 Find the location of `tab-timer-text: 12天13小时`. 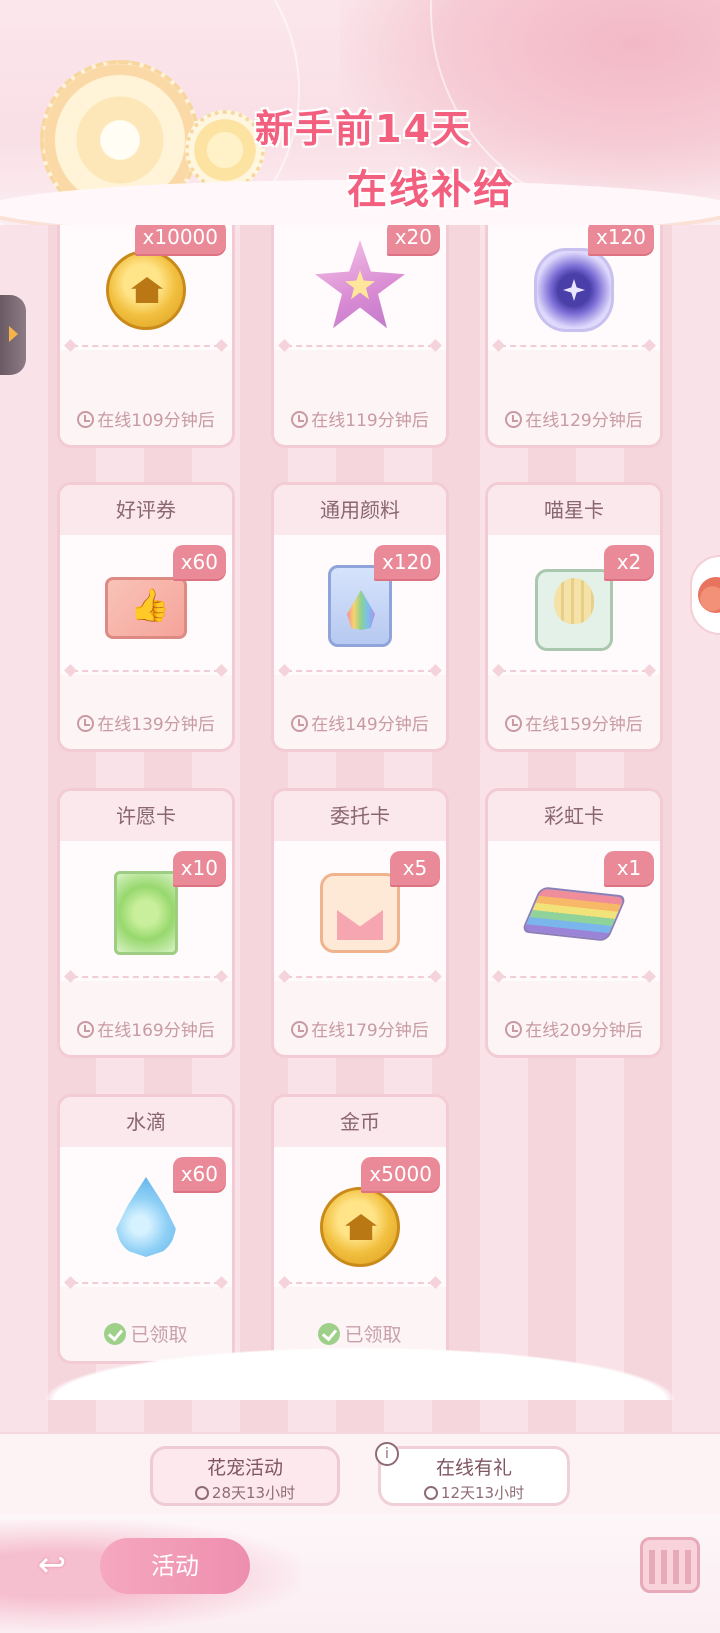

tab-timer-text: 12天13小时 is located at coordinates (482, 1493).